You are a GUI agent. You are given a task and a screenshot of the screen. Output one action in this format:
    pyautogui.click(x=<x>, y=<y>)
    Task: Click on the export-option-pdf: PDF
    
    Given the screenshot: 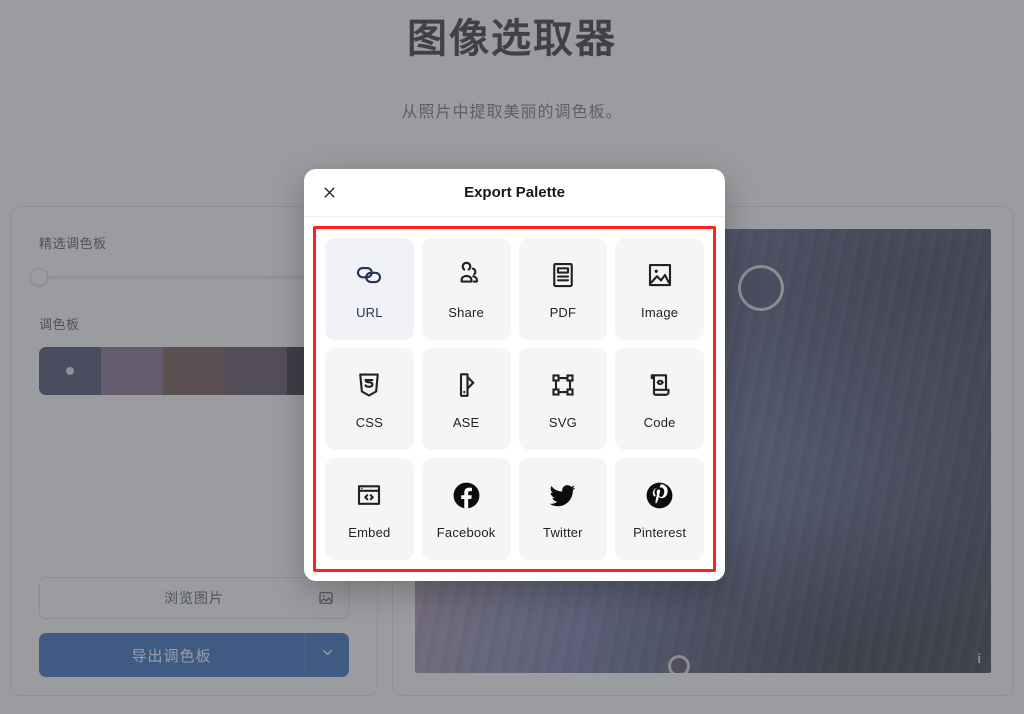 What is the action you would take?
    pyautogui.click(x=563, y=289)
    